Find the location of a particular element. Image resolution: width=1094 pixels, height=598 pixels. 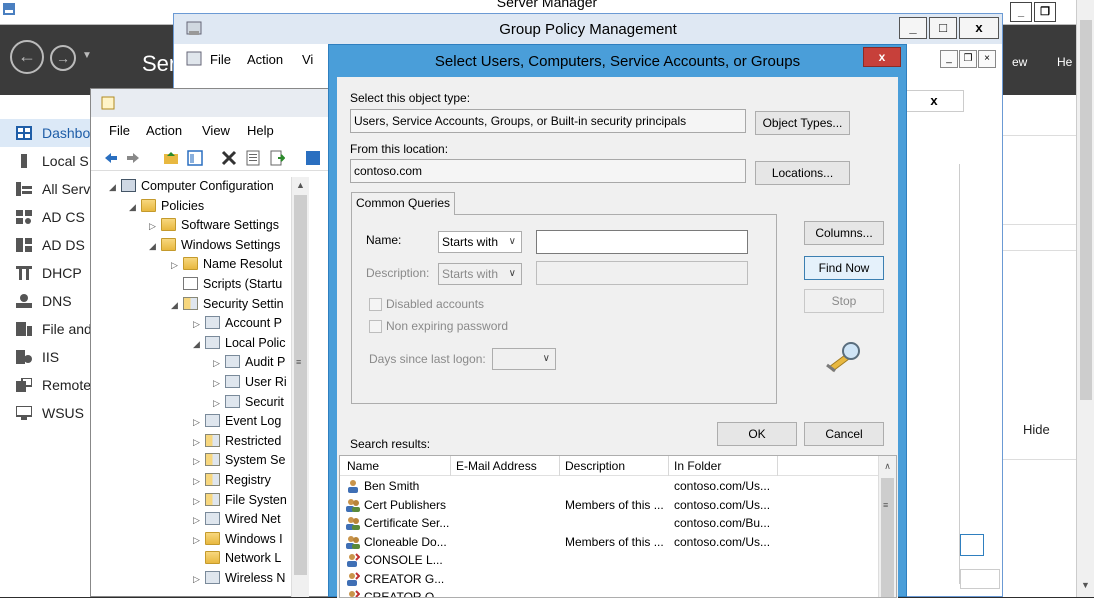

tree-node: Scripts (Startu is located at coordinates (226, 284).